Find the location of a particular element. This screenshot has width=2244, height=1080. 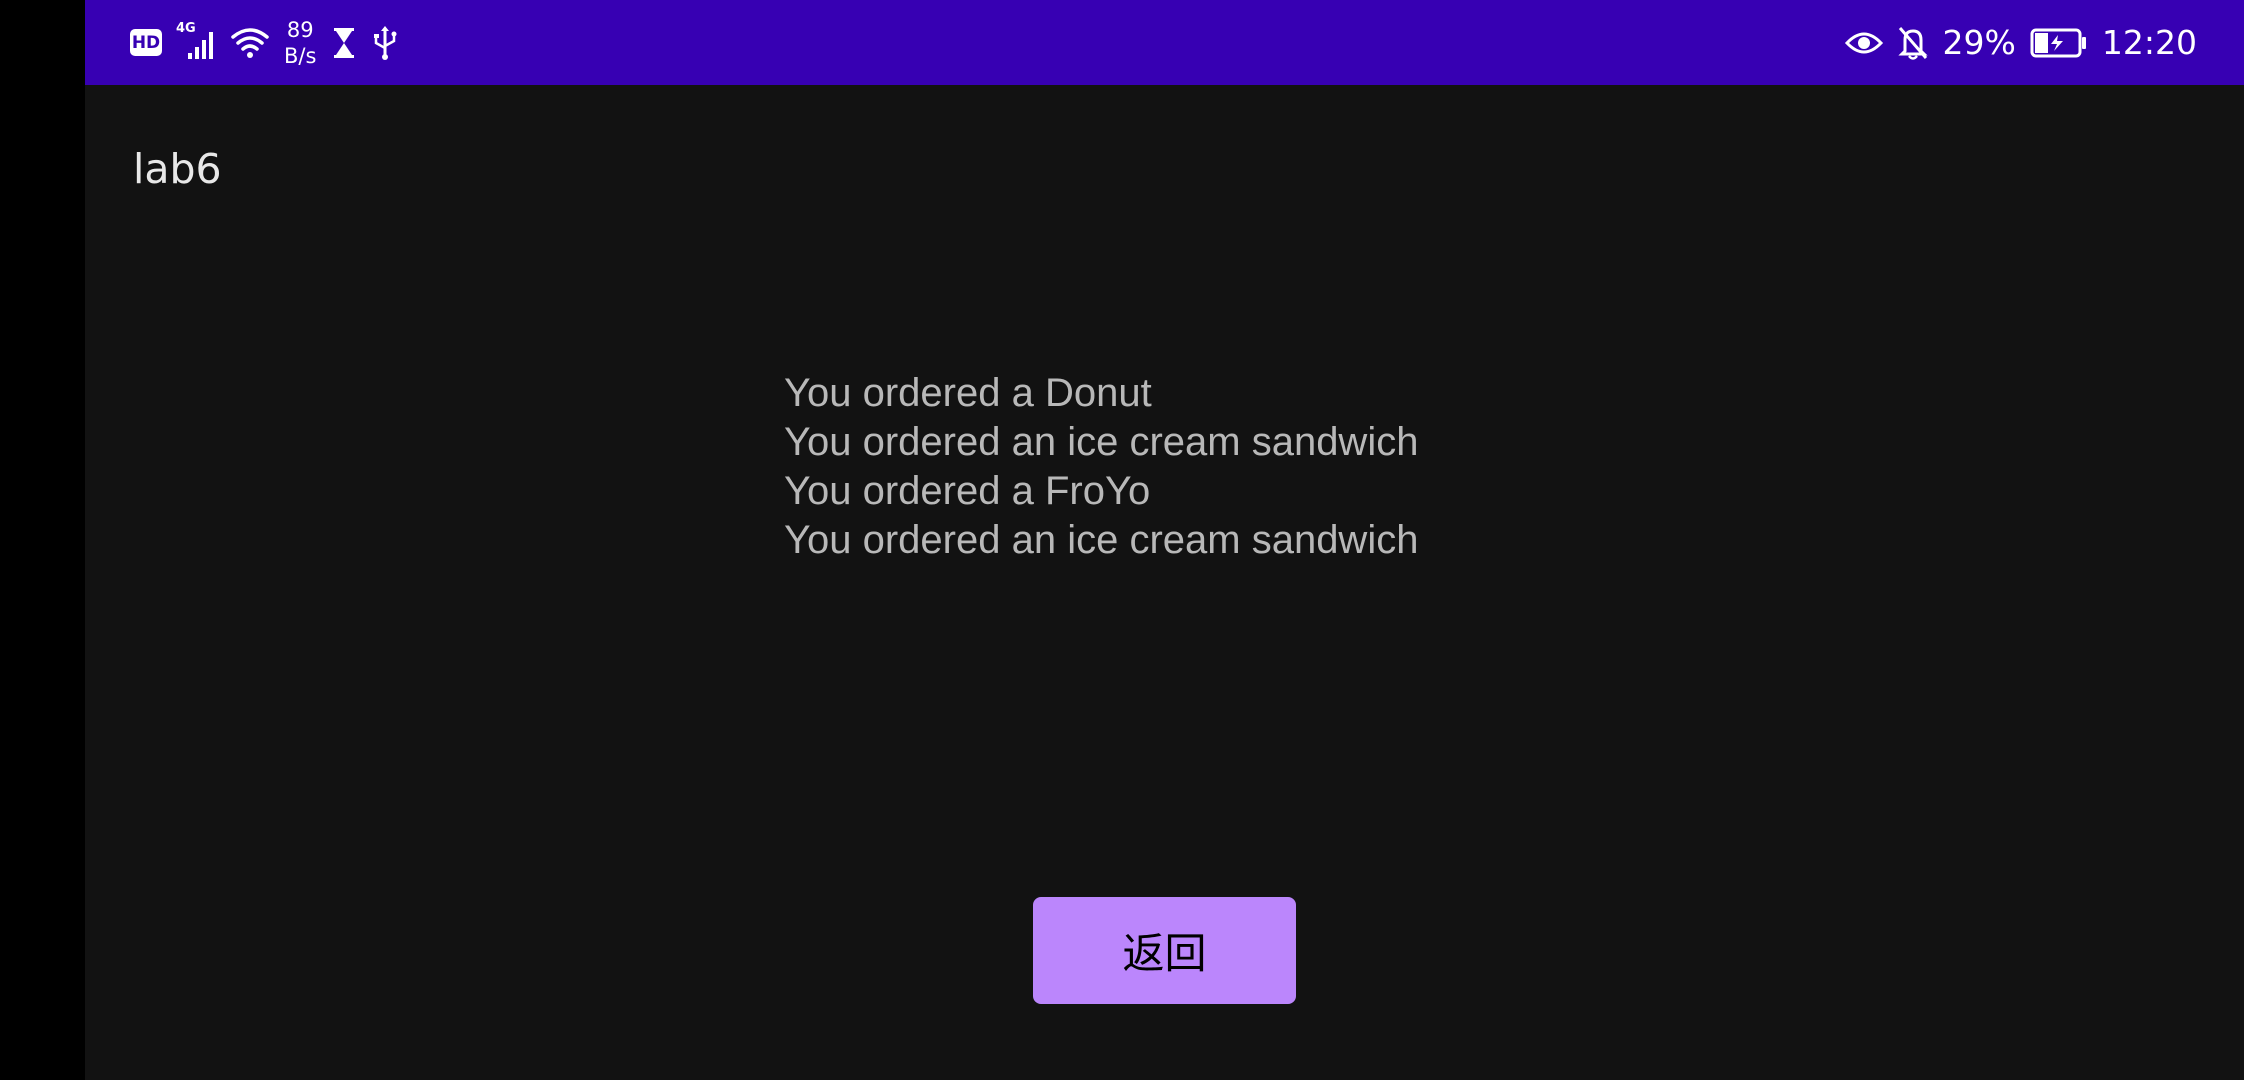

status-bar-left: HD 4G 89 B/s is located at coordinates (264, 42).